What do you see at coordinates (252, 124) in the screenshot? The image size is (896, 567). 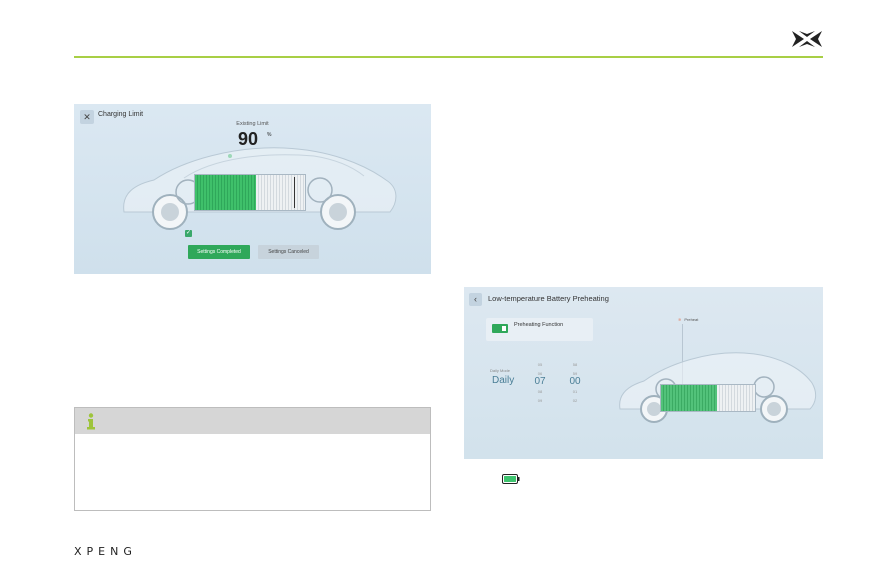 I see `limit-caption: Existing Limit` at bounding box center [252, 124].